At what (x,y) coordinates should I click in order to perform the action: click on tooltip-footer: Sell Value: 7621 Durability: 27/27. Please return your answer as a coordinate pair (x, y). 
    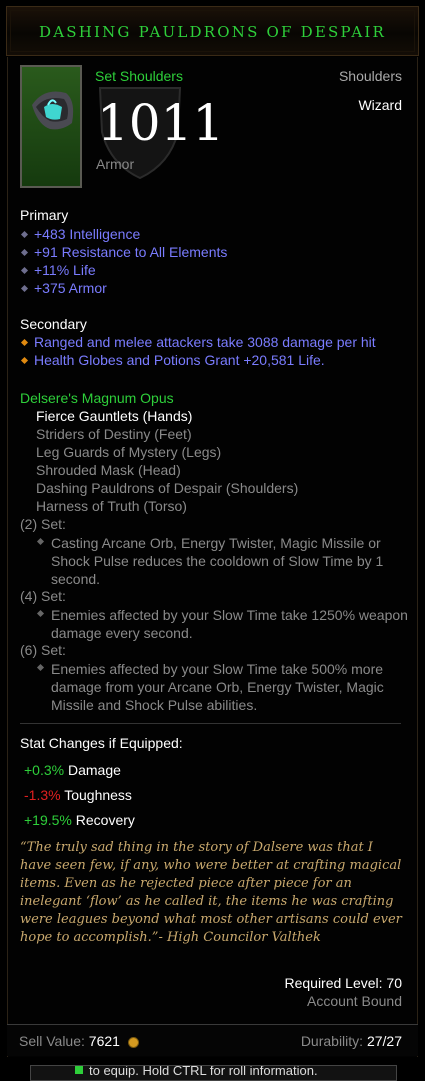
    Looking at the image, I should click on (212, 1040).